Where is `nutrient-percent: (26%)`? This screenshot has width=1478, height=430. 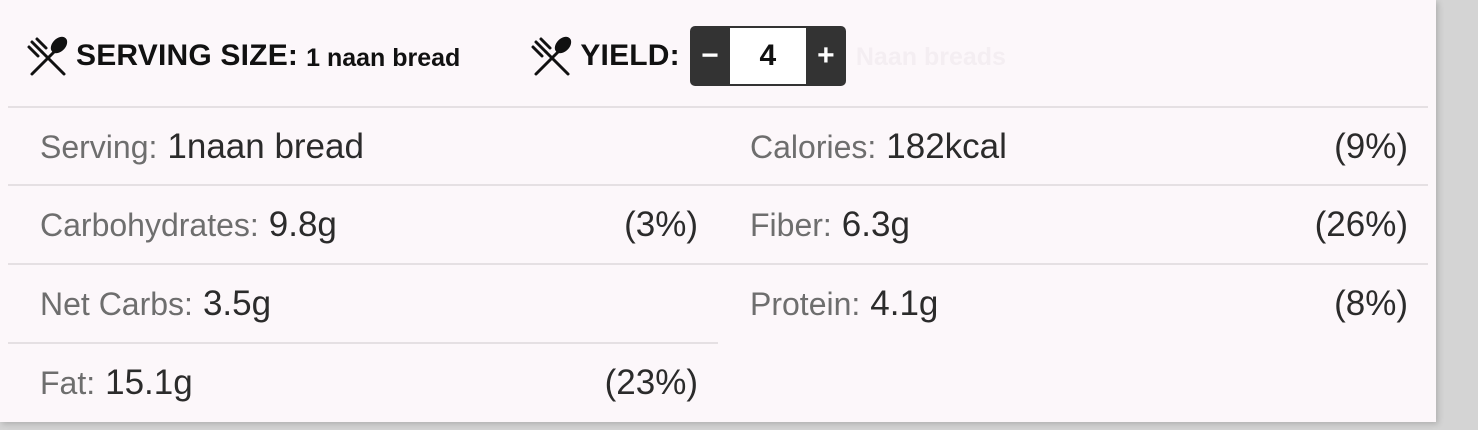
nutrient-percent: (26%) is located at coordinates (1361, 224).